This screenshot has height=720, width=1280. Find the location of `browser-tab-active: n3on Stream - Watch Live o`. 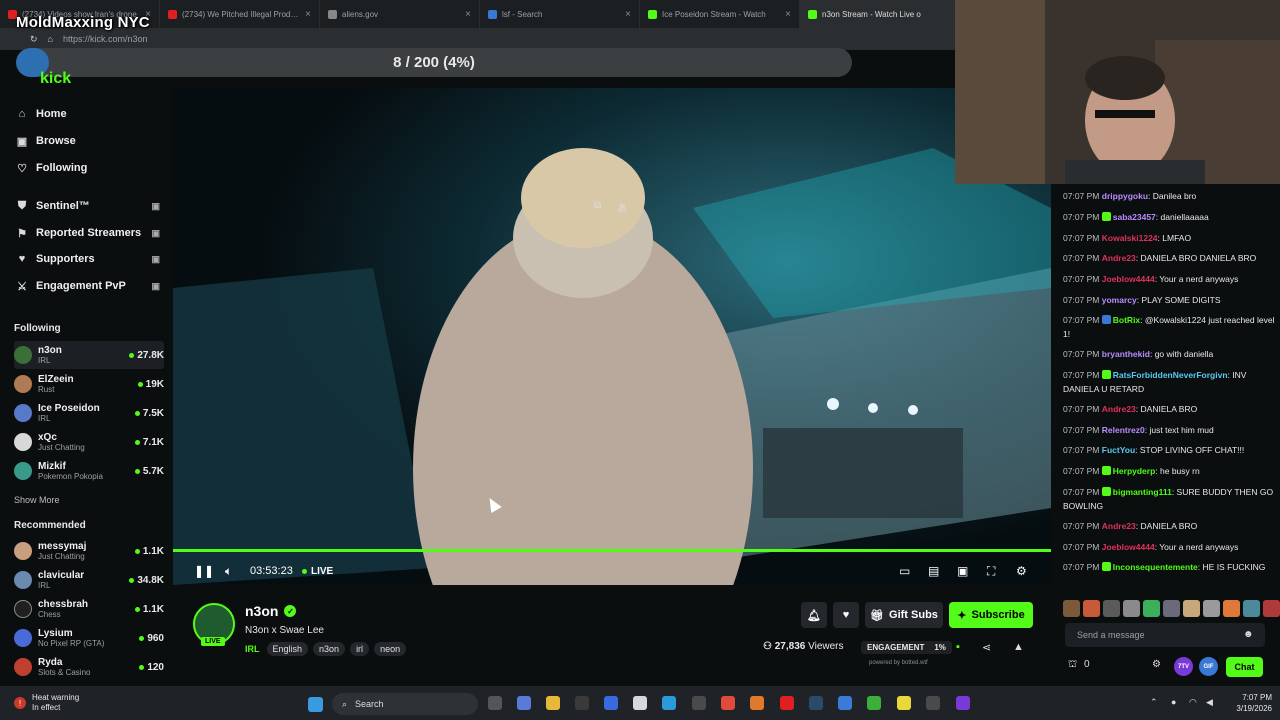

browser-tab-active: n3on Stream - Watch Live o is located at coordinates (880, 14).